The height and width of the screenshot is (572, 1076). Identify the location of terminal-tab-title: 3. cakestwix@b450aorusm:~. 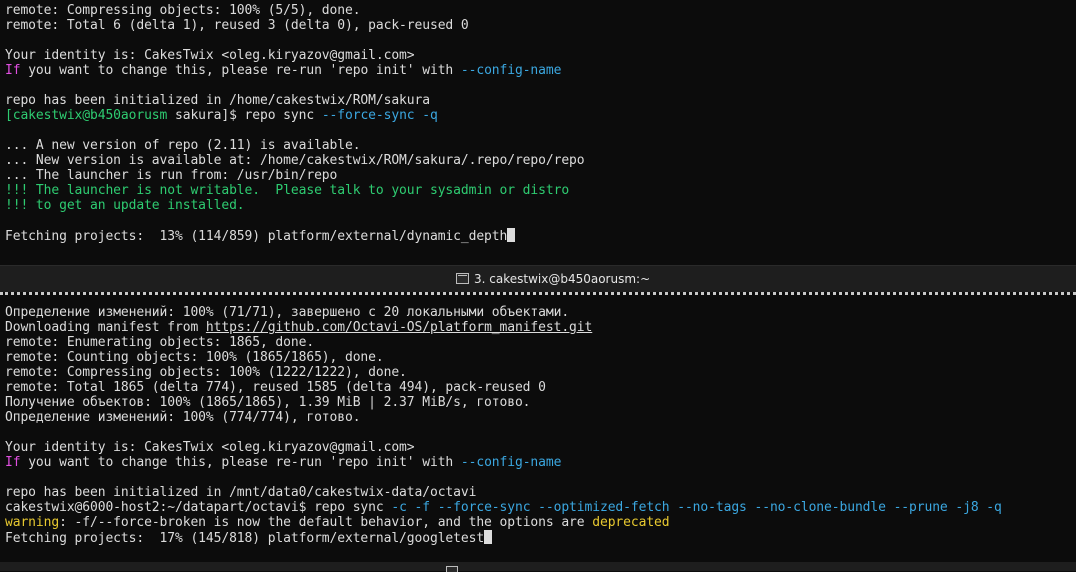
(562, 279).